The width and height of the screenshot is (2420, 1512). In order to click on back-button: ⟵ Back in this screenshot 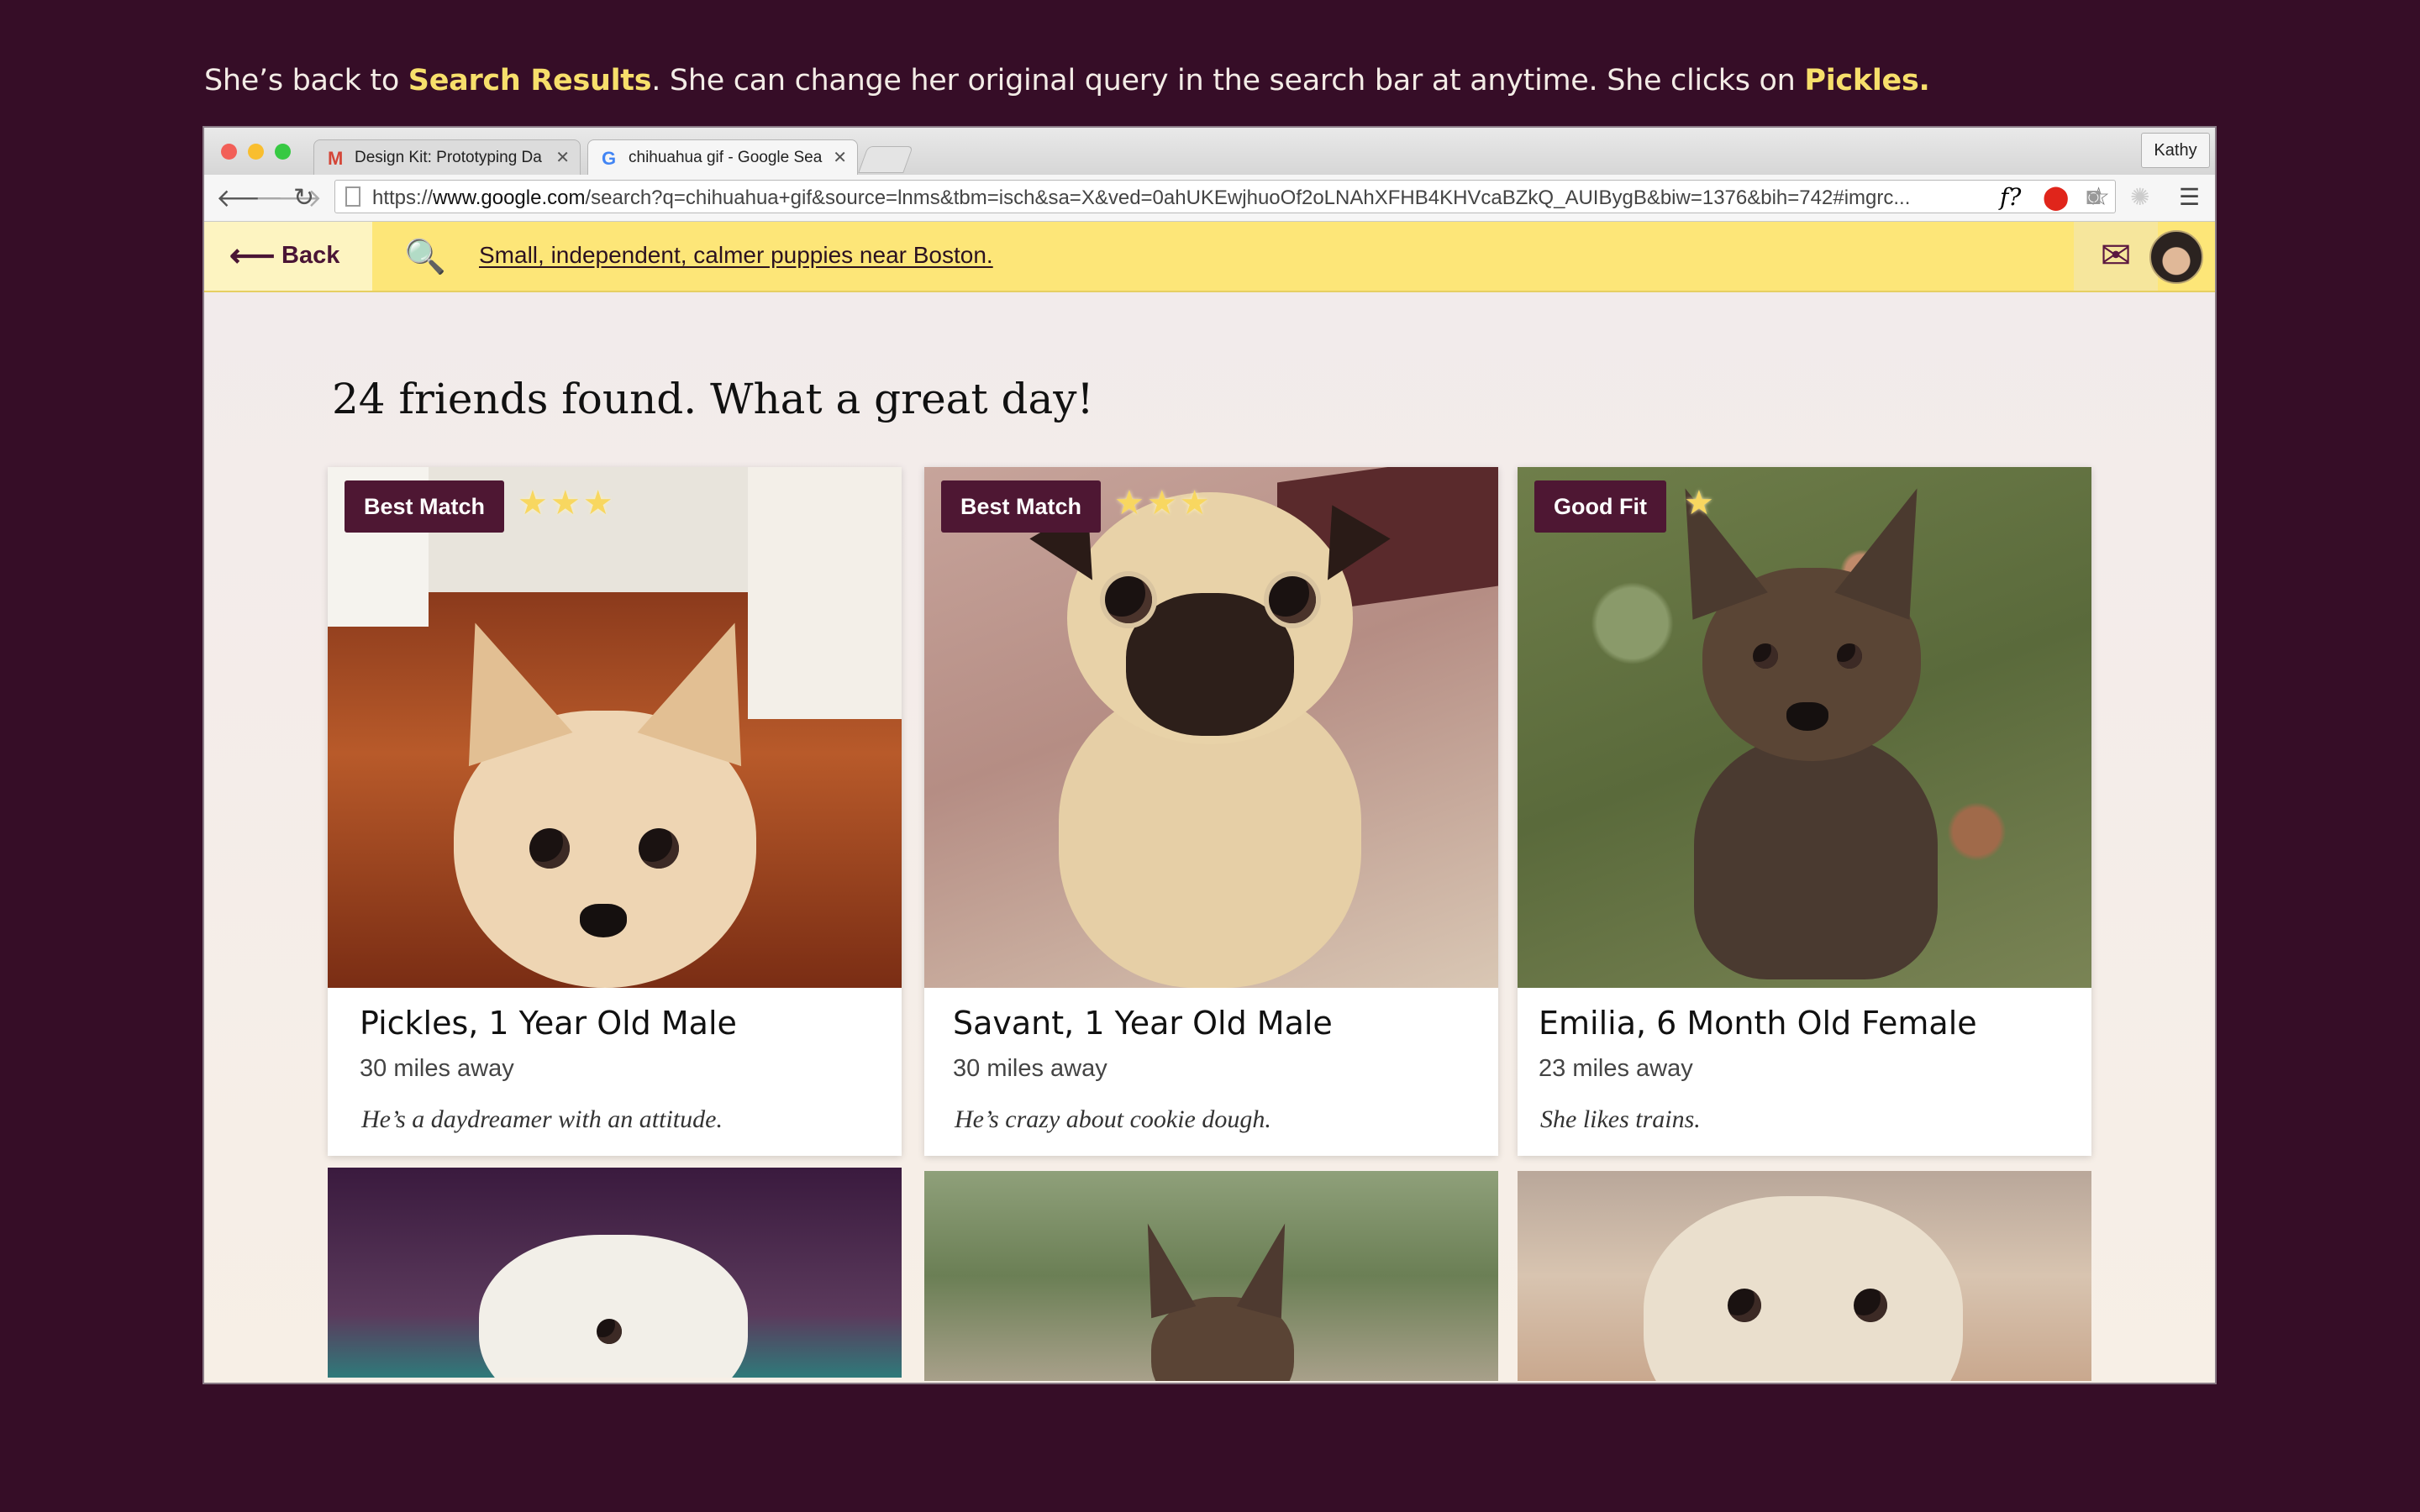, I will do `click(288, 256)`.